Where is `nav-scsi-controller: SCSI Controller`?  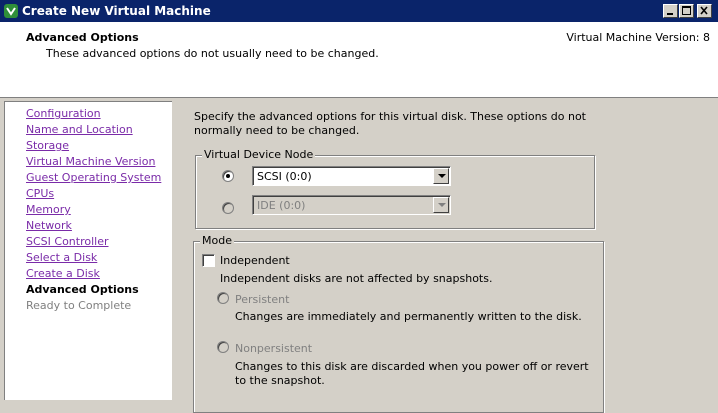
nav-scsi-controller: SCSI Controller is located at coordinates (67, 241).